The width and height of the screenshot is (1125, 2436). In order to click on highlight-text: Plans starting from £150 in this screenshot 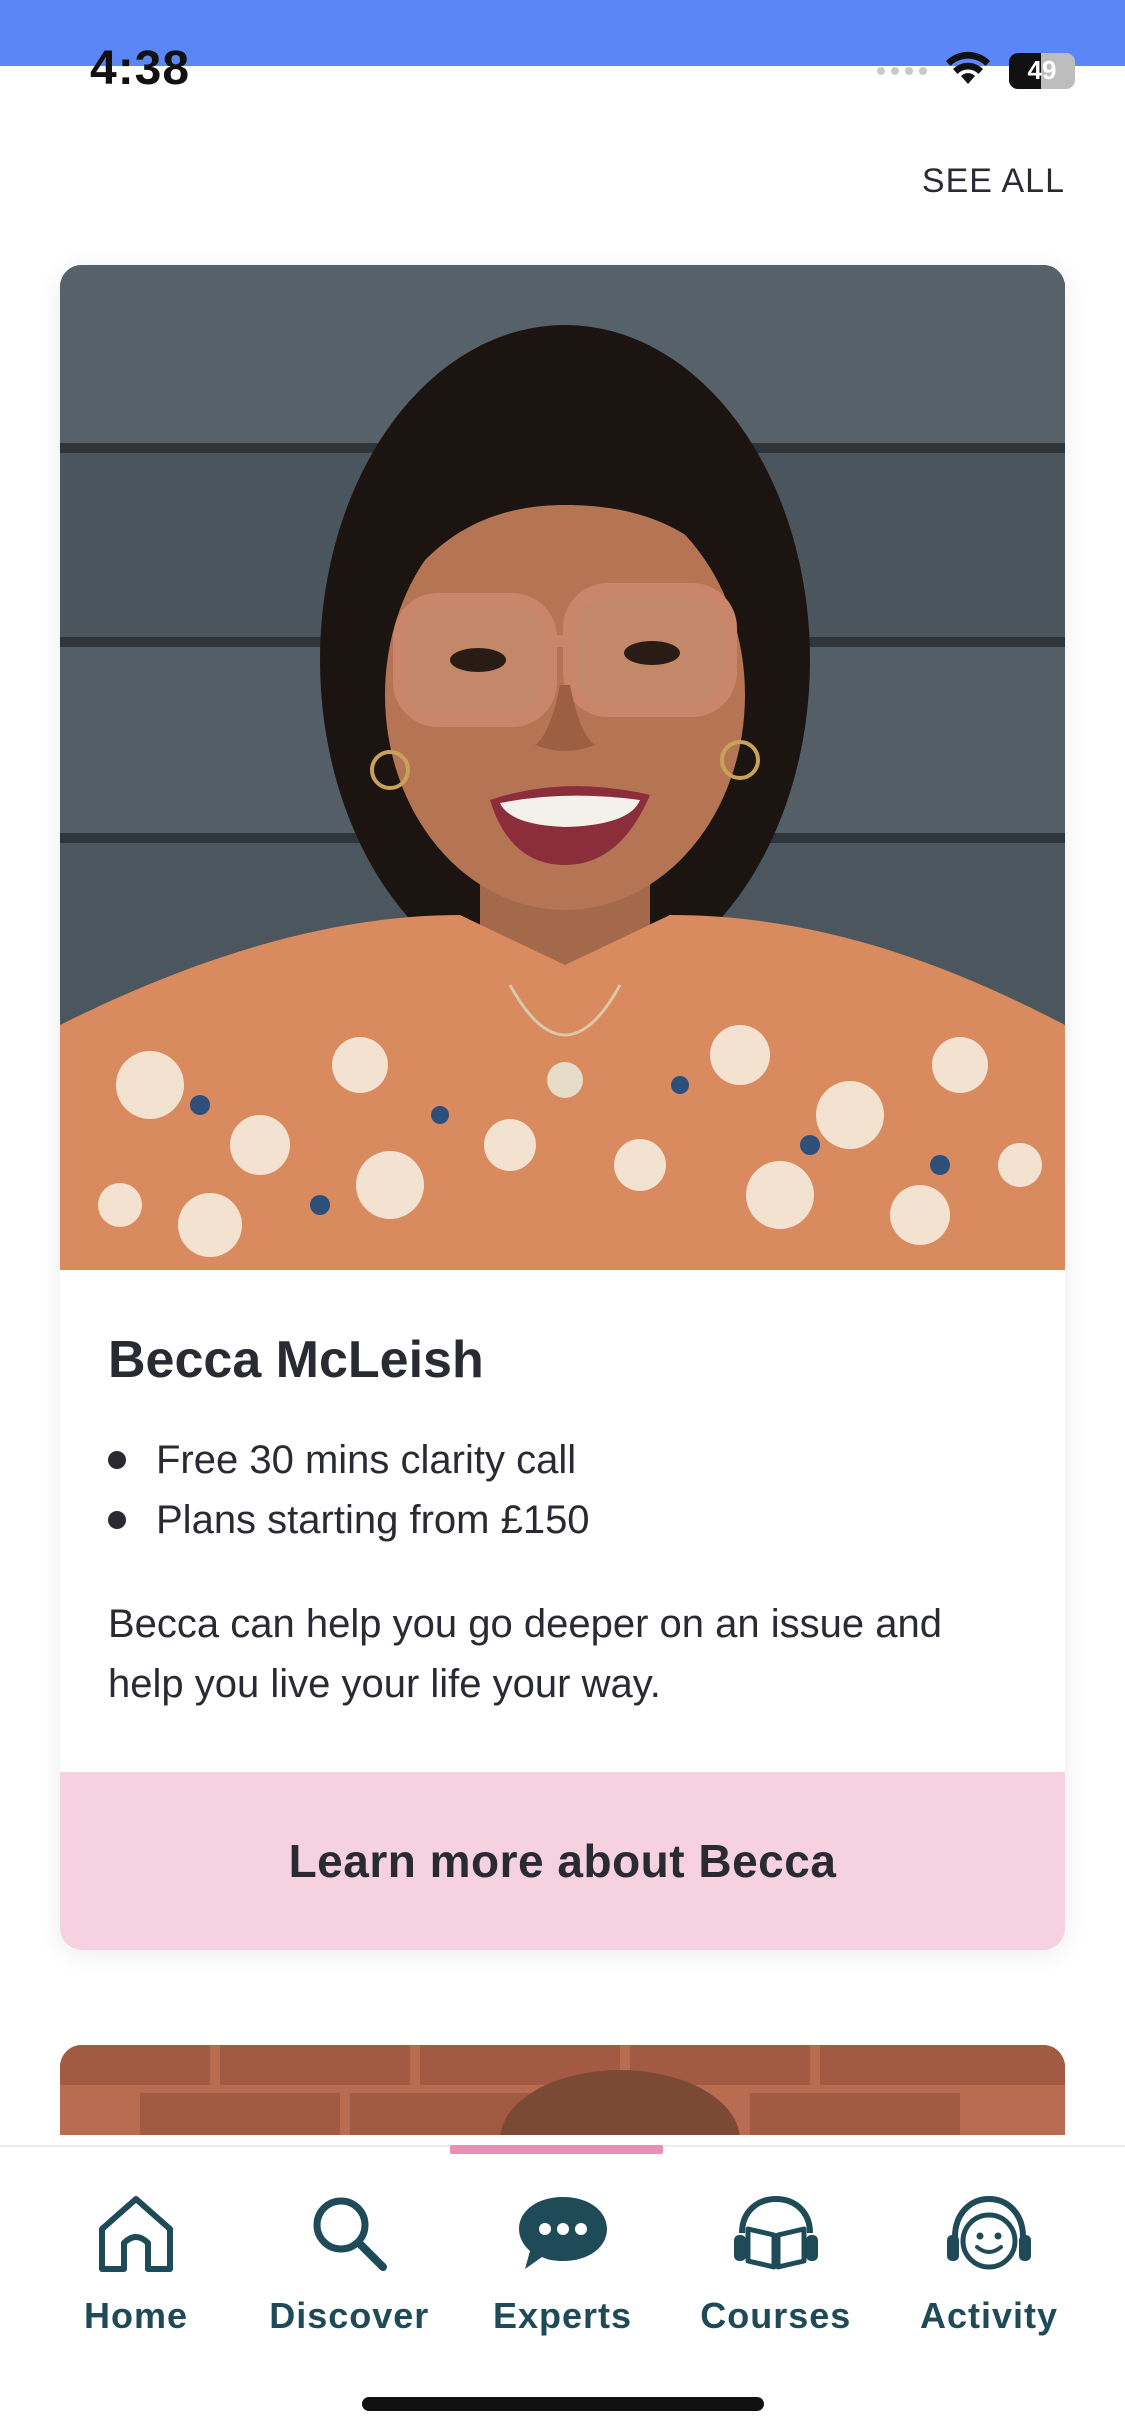, I will do `click(373, 1520)`.